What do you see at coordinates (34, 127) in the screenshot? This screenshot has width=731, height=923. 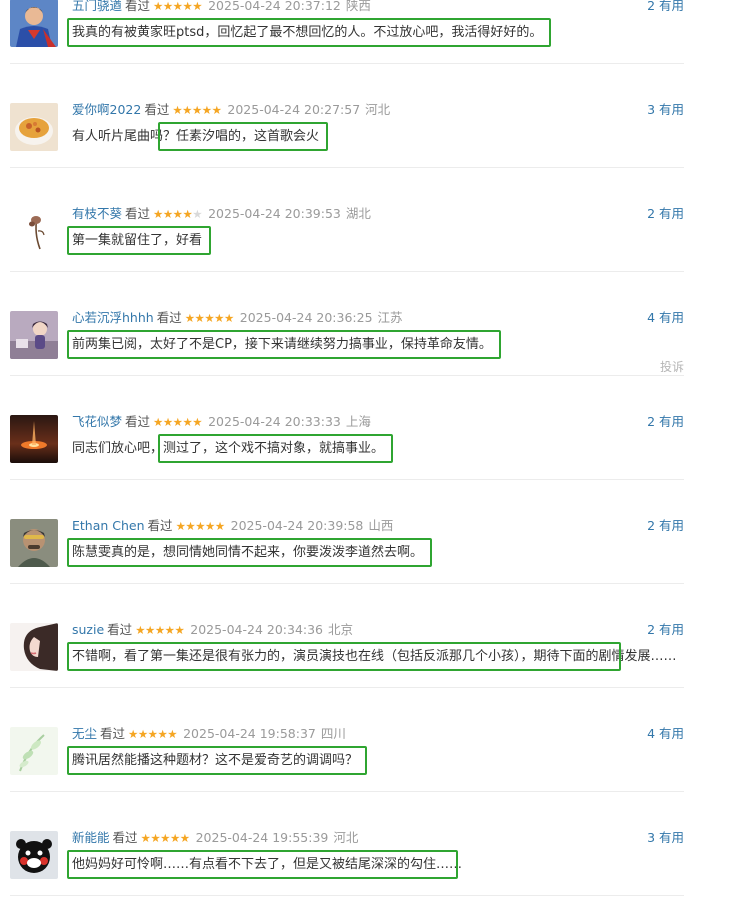 I see `soup-bowl-avatar` at bounding box center [34, 127].